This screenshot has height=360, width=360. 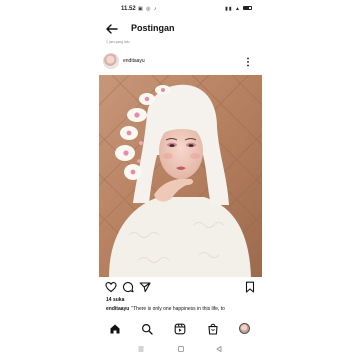 I want to click on post-header: enditaayu, so click(x=180, y=62).